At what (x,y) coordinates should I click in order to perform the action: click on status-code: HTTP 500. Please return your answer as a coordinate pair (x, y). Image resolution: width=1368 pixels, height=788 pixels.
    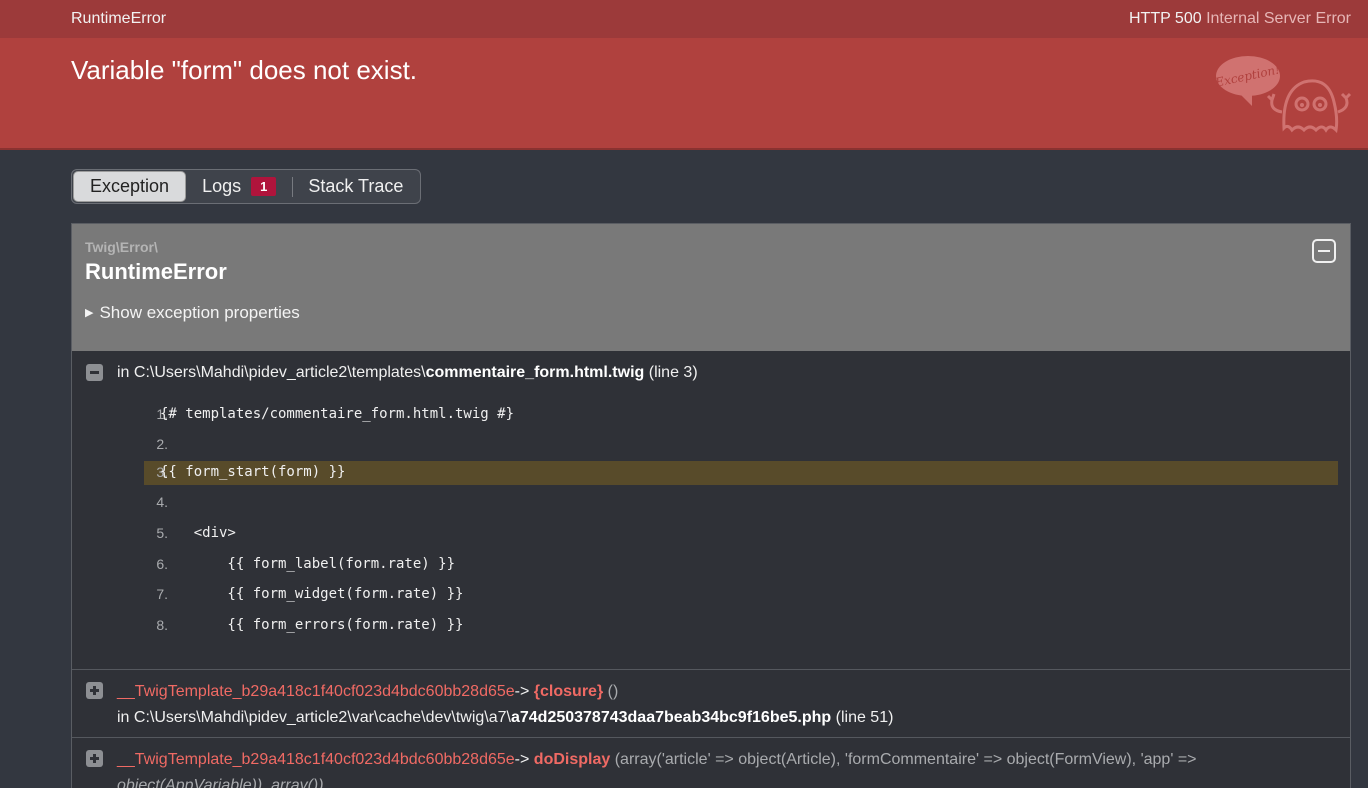
    Looking at the image, I should click on (1165, 18).